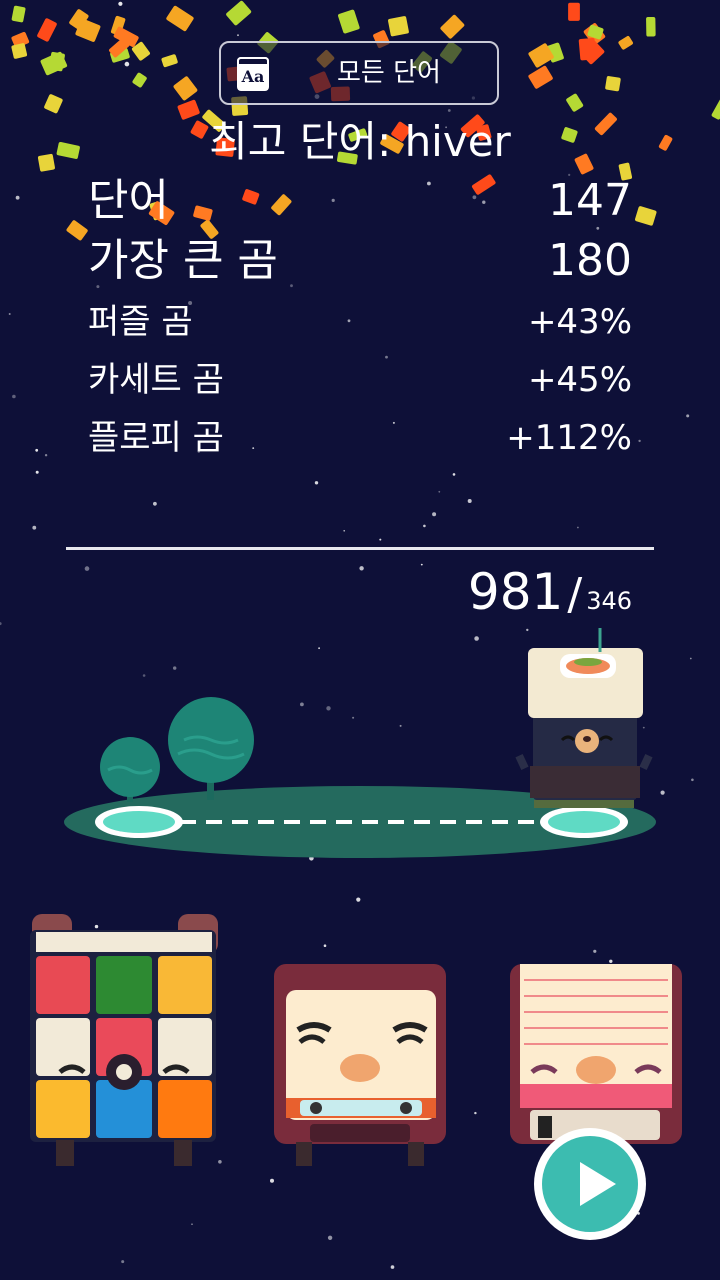  What do you see at coordinates (360, 1065) in the screenshot?
I see `cassette-bear-character` at bounding box center [360, 1065].